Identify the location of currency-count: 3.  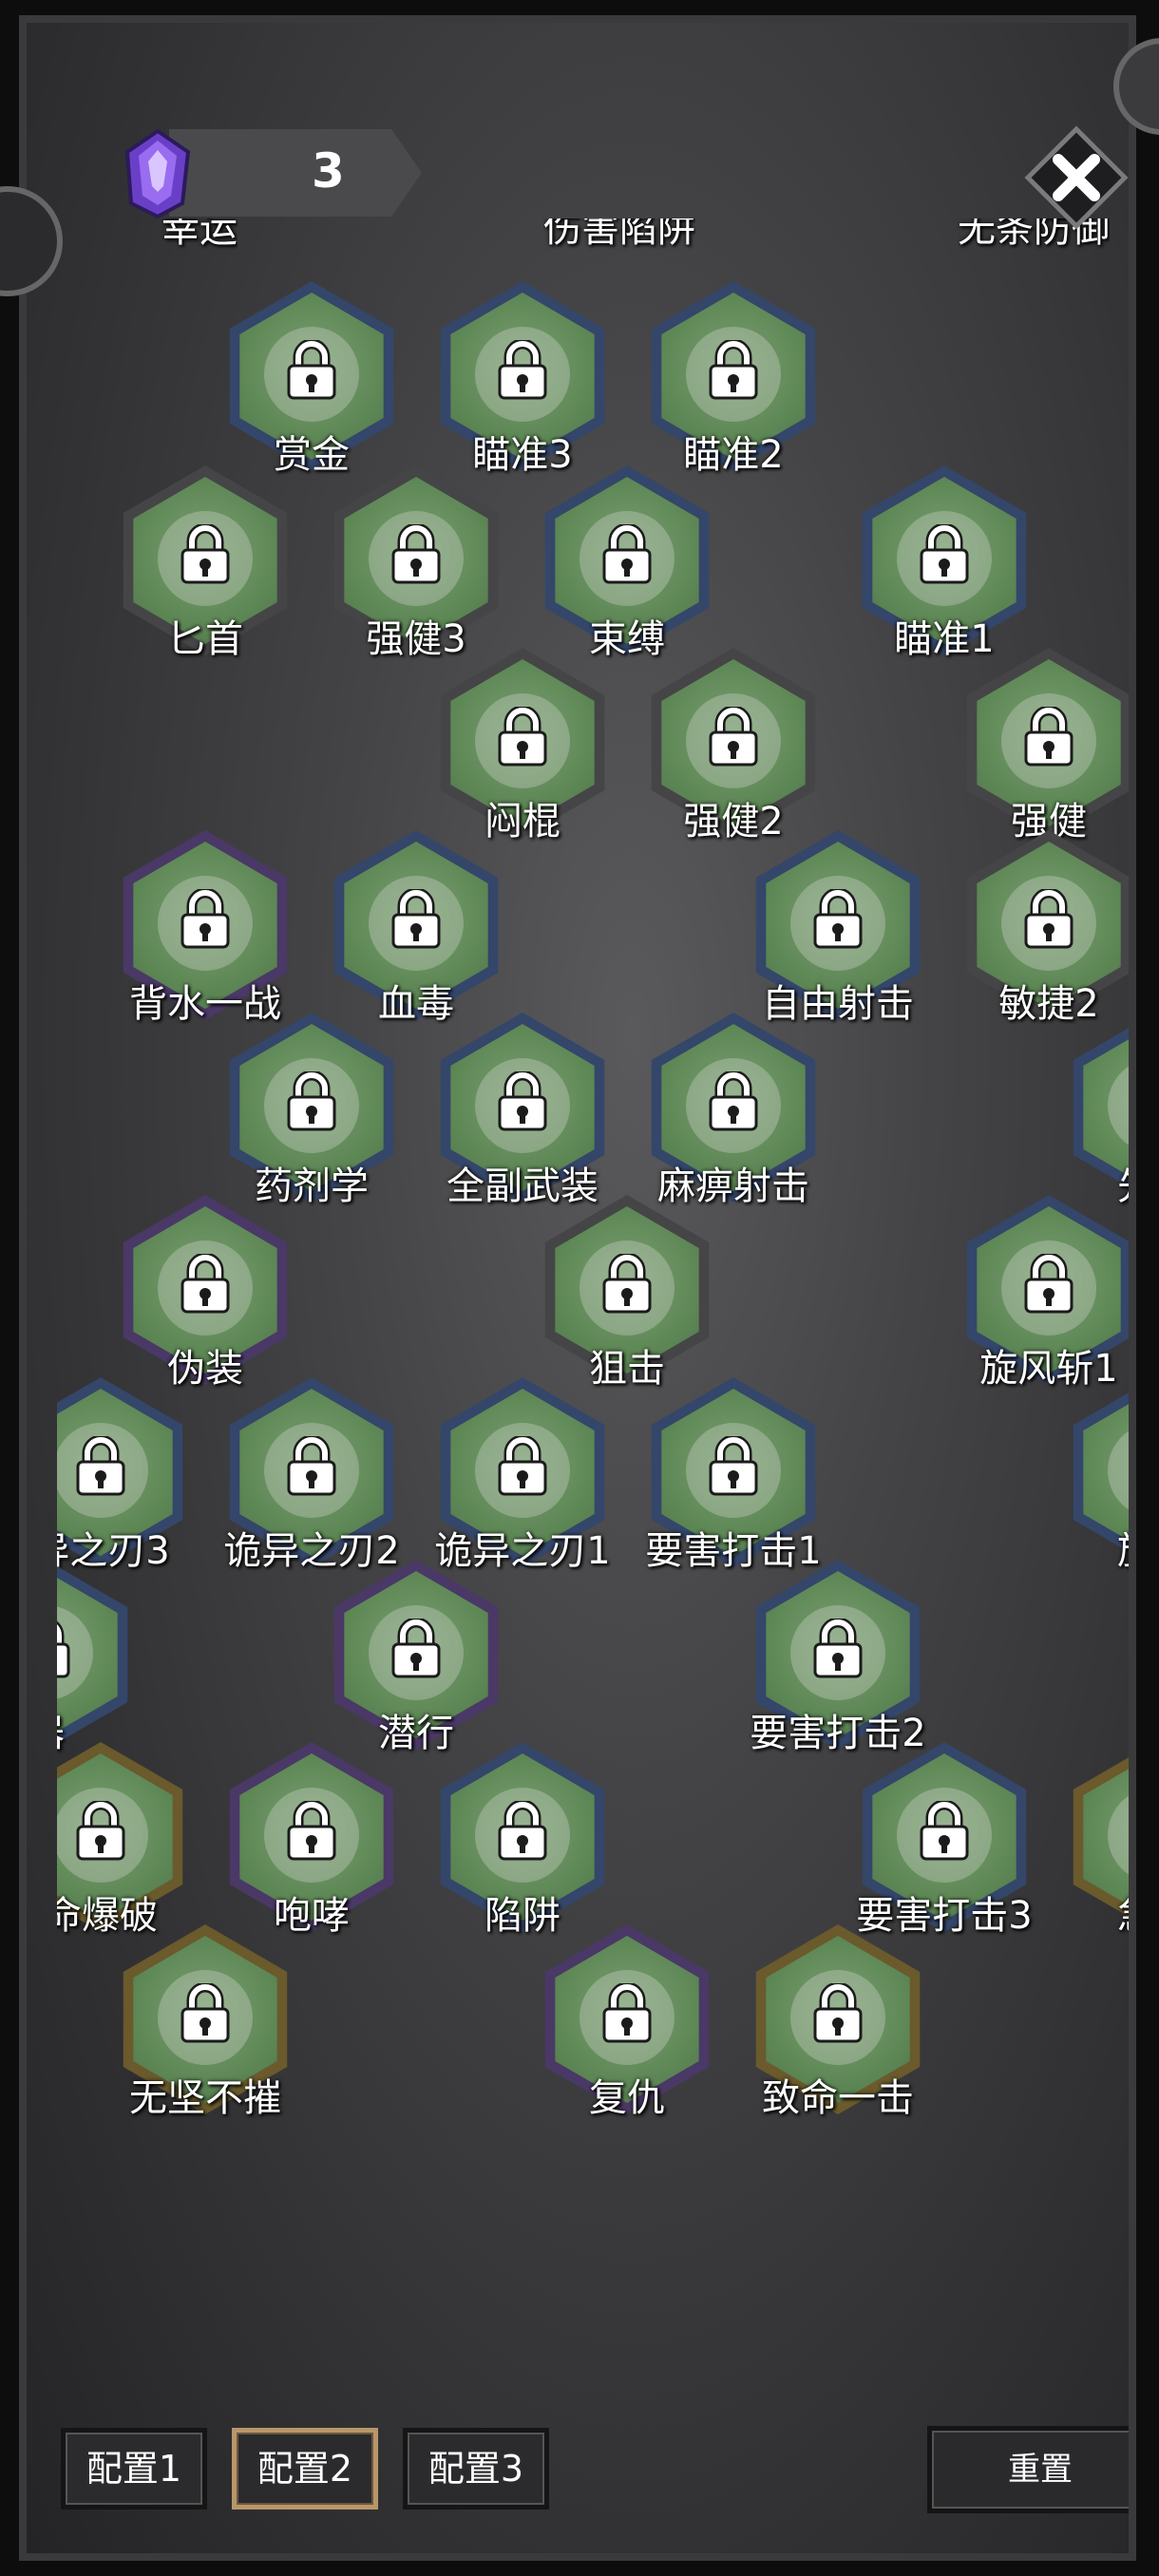
(328, 171).